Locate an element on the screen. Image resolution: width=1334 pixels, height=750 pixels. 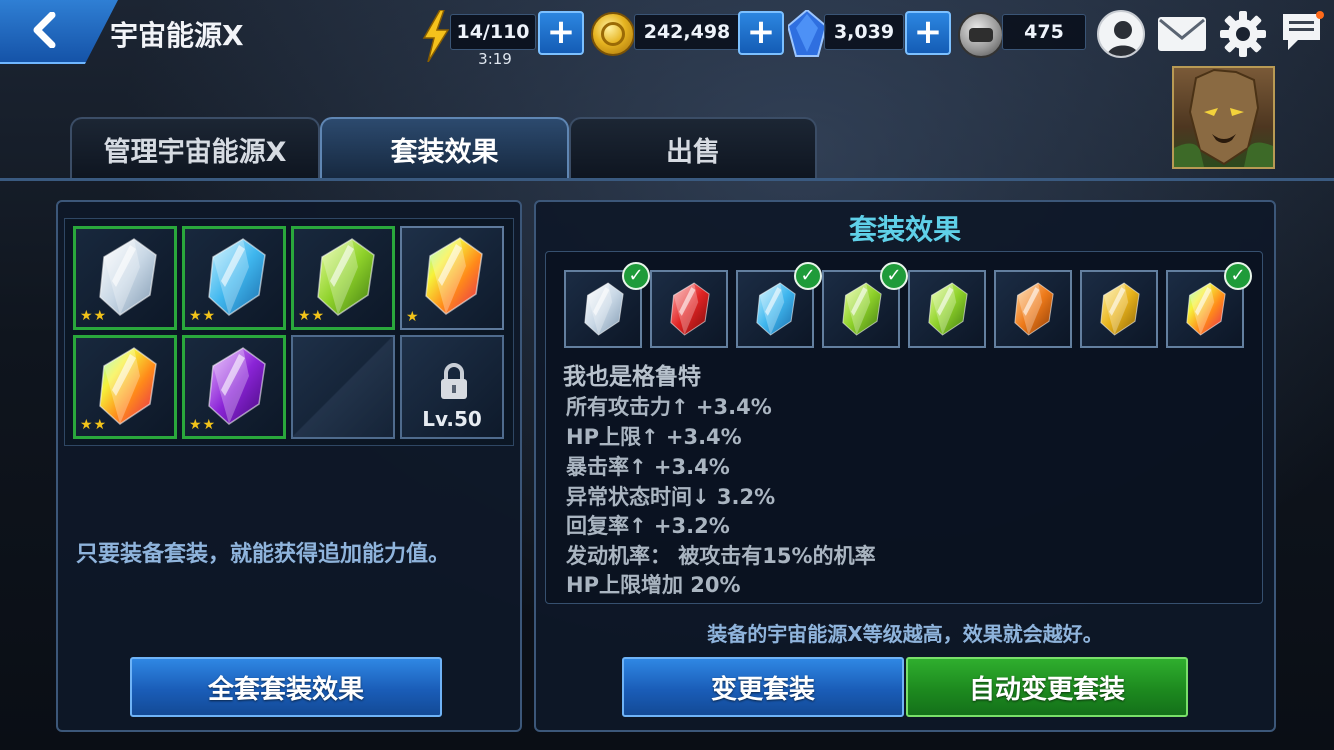
equip-slot-5: ★★ is located at coordinates (125, 387).